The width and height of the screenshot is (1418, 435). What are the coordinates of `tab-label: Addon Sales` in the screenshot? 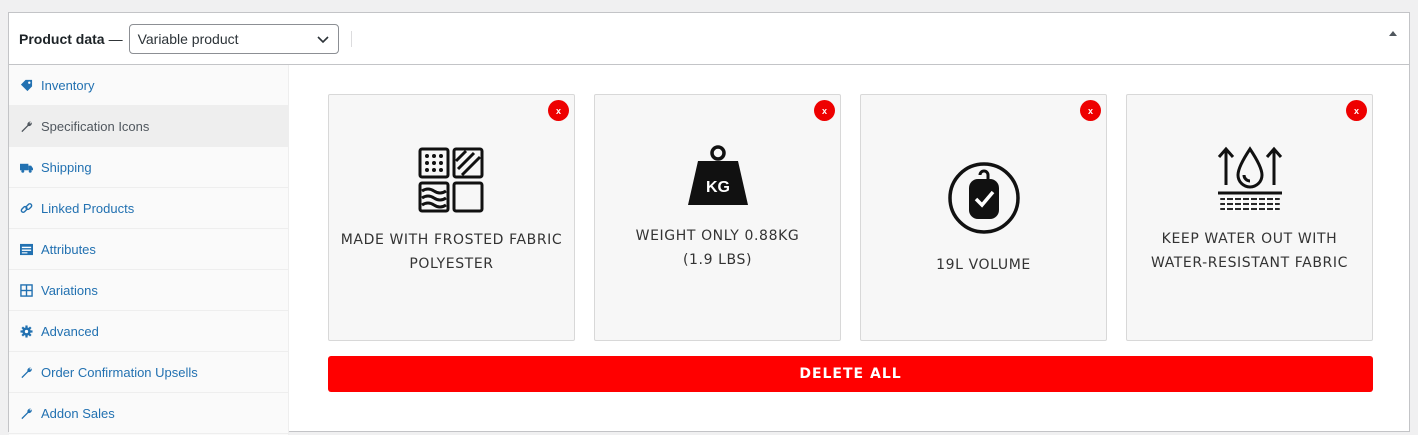 It's located at (78, 413).